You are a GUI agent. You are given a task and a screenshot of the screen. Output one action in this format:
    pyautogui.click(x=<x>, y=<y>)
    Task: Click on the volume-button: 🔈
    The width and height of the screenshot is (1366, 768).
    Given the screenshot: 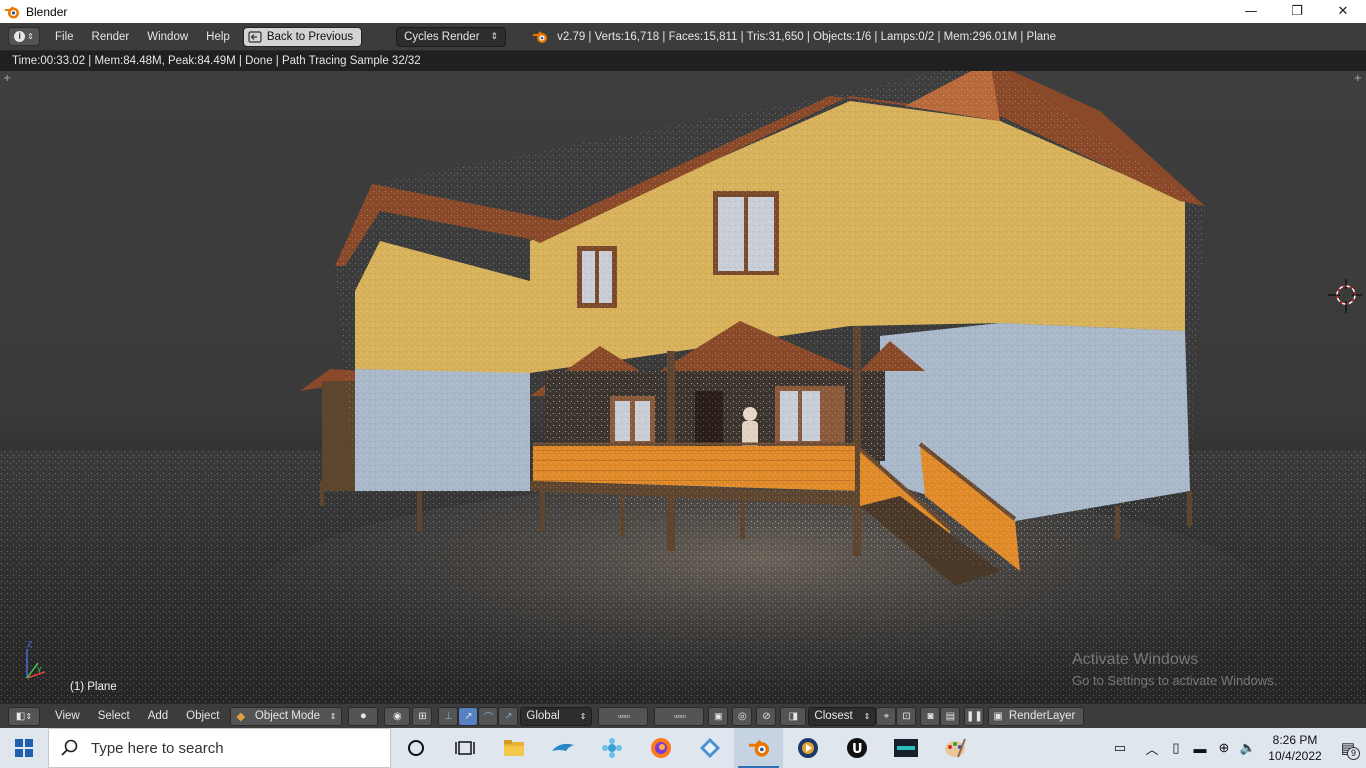 What is the action you would take?
    pyautogui.click(x=1248, y=748)
    